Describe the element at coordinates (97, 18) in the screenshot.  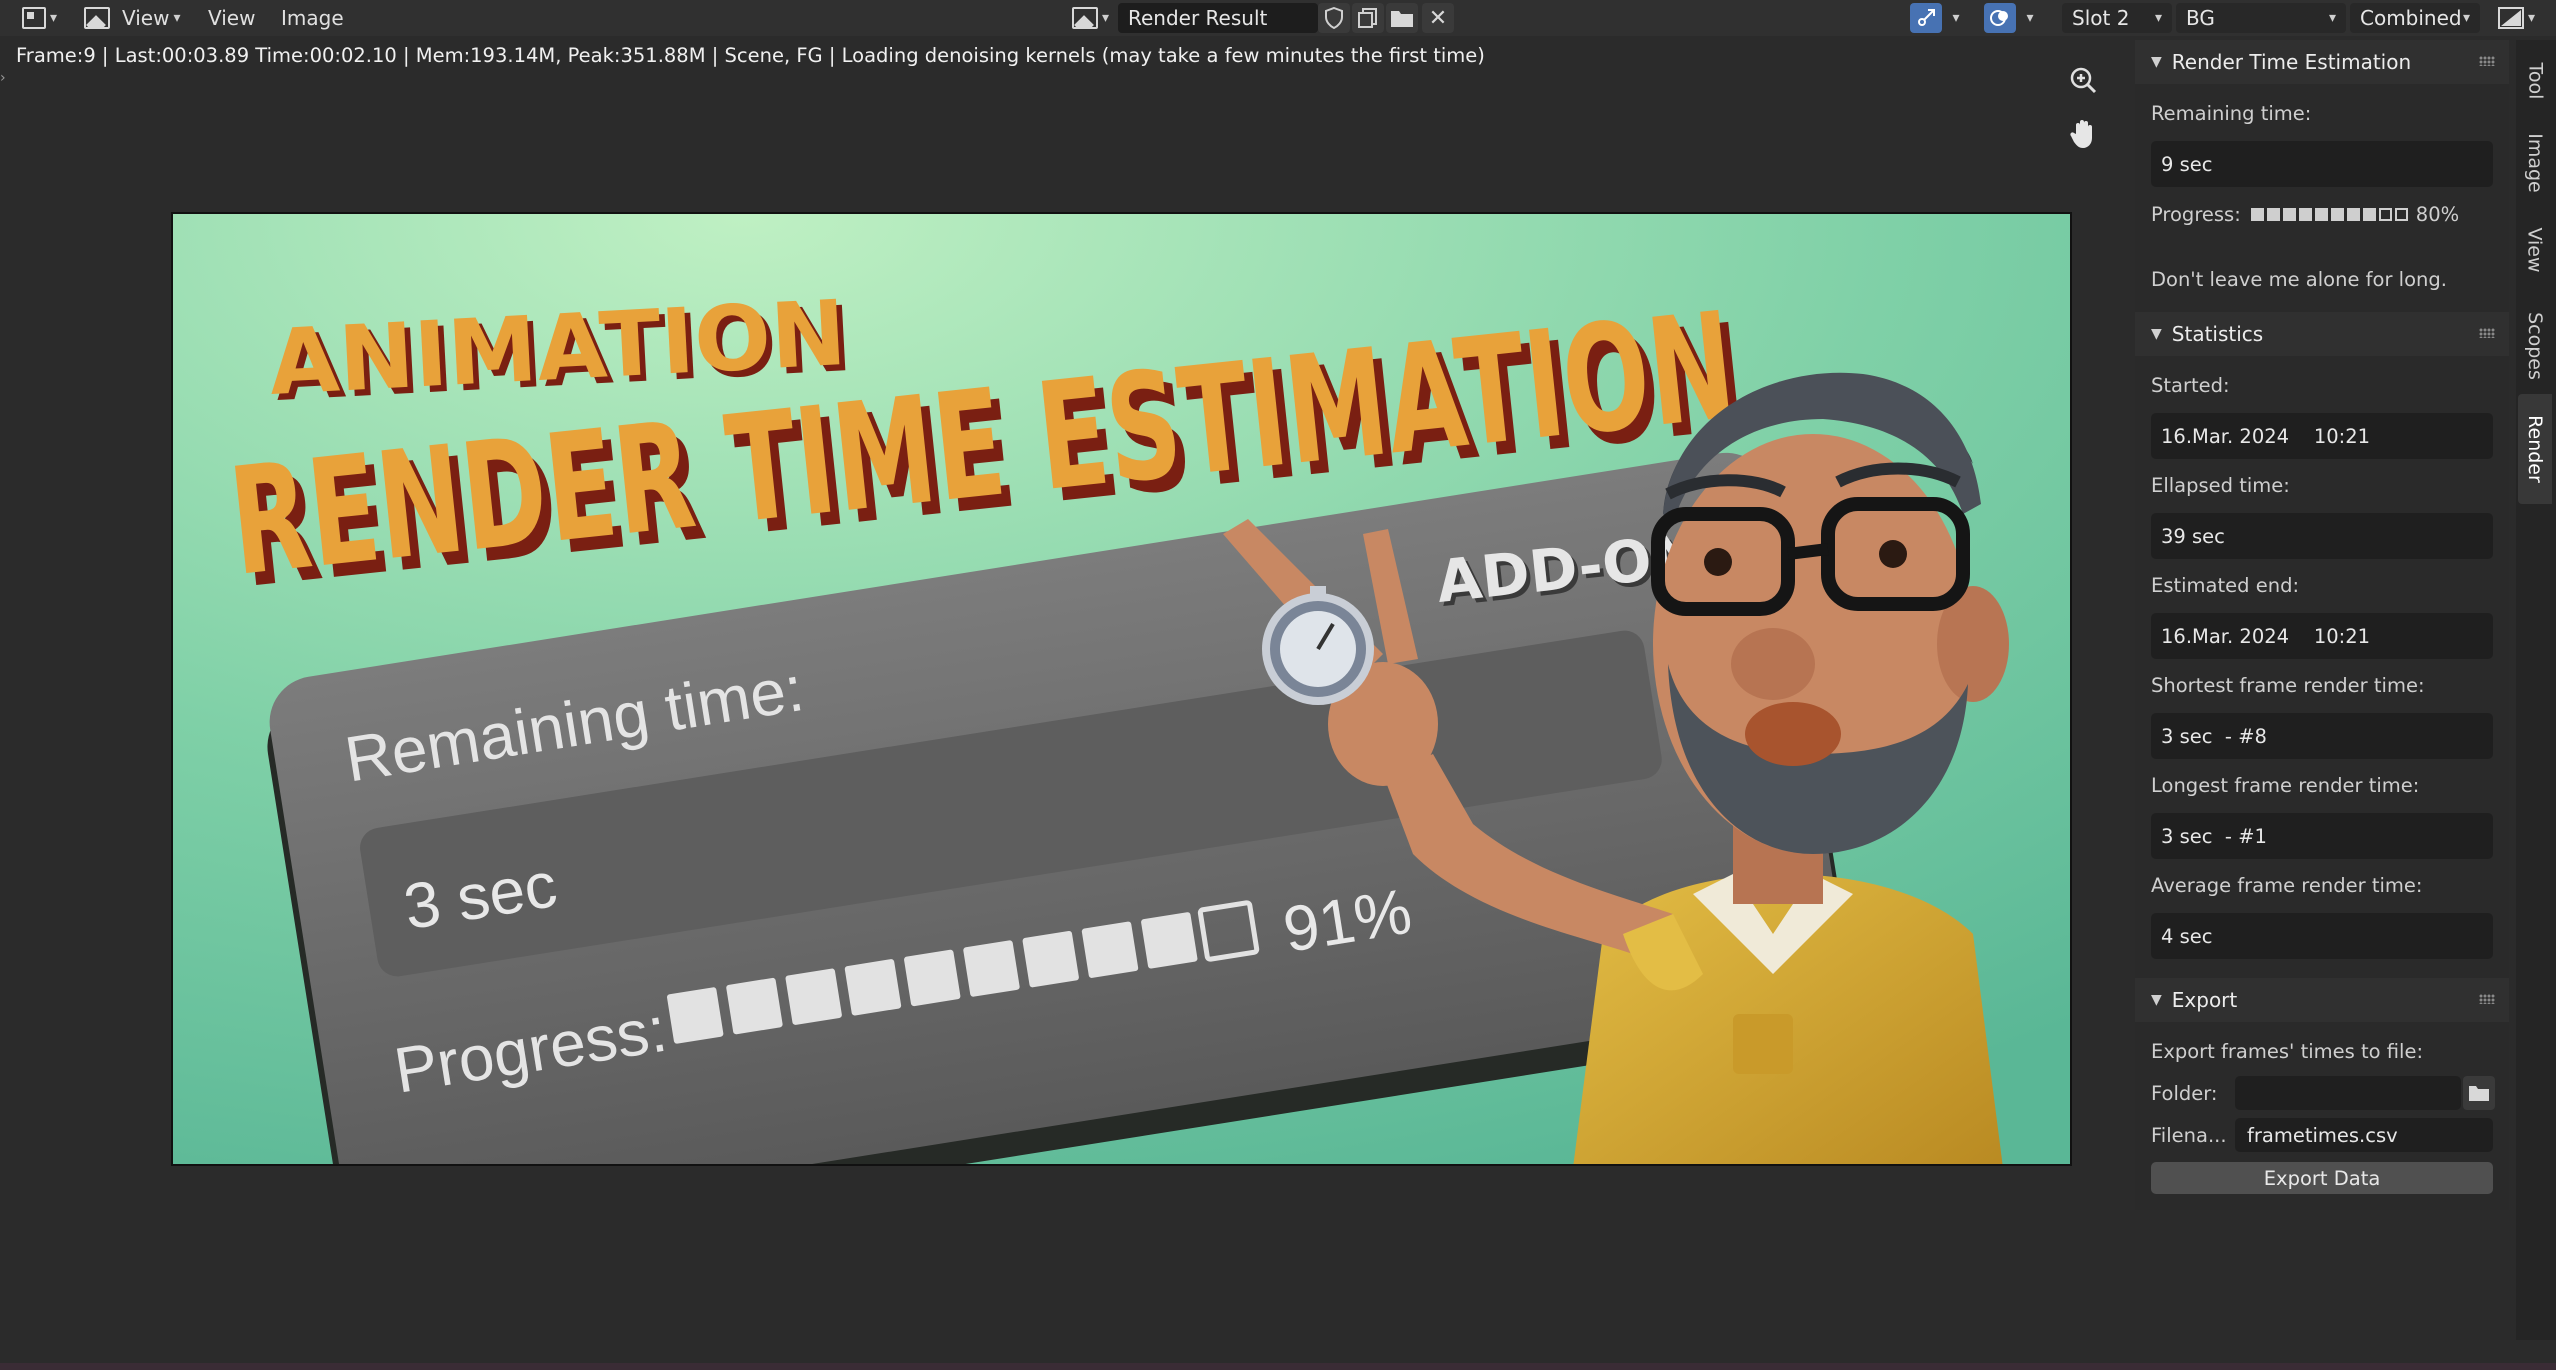
I see `image-view-icon` at that location.